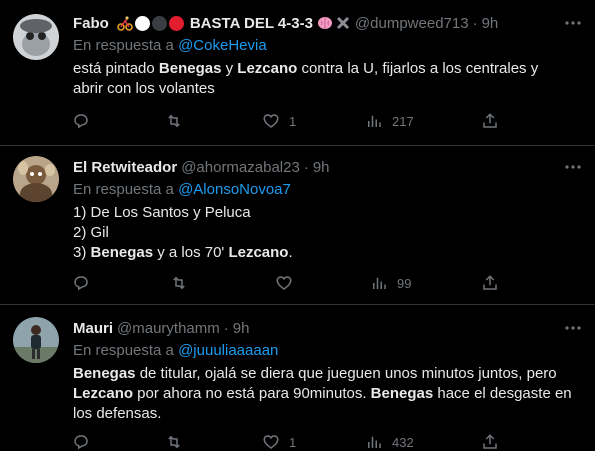  Describe the element at coordinates (168, 328) in the screenshot. I see `user-handle: @maurythamm` at that location.